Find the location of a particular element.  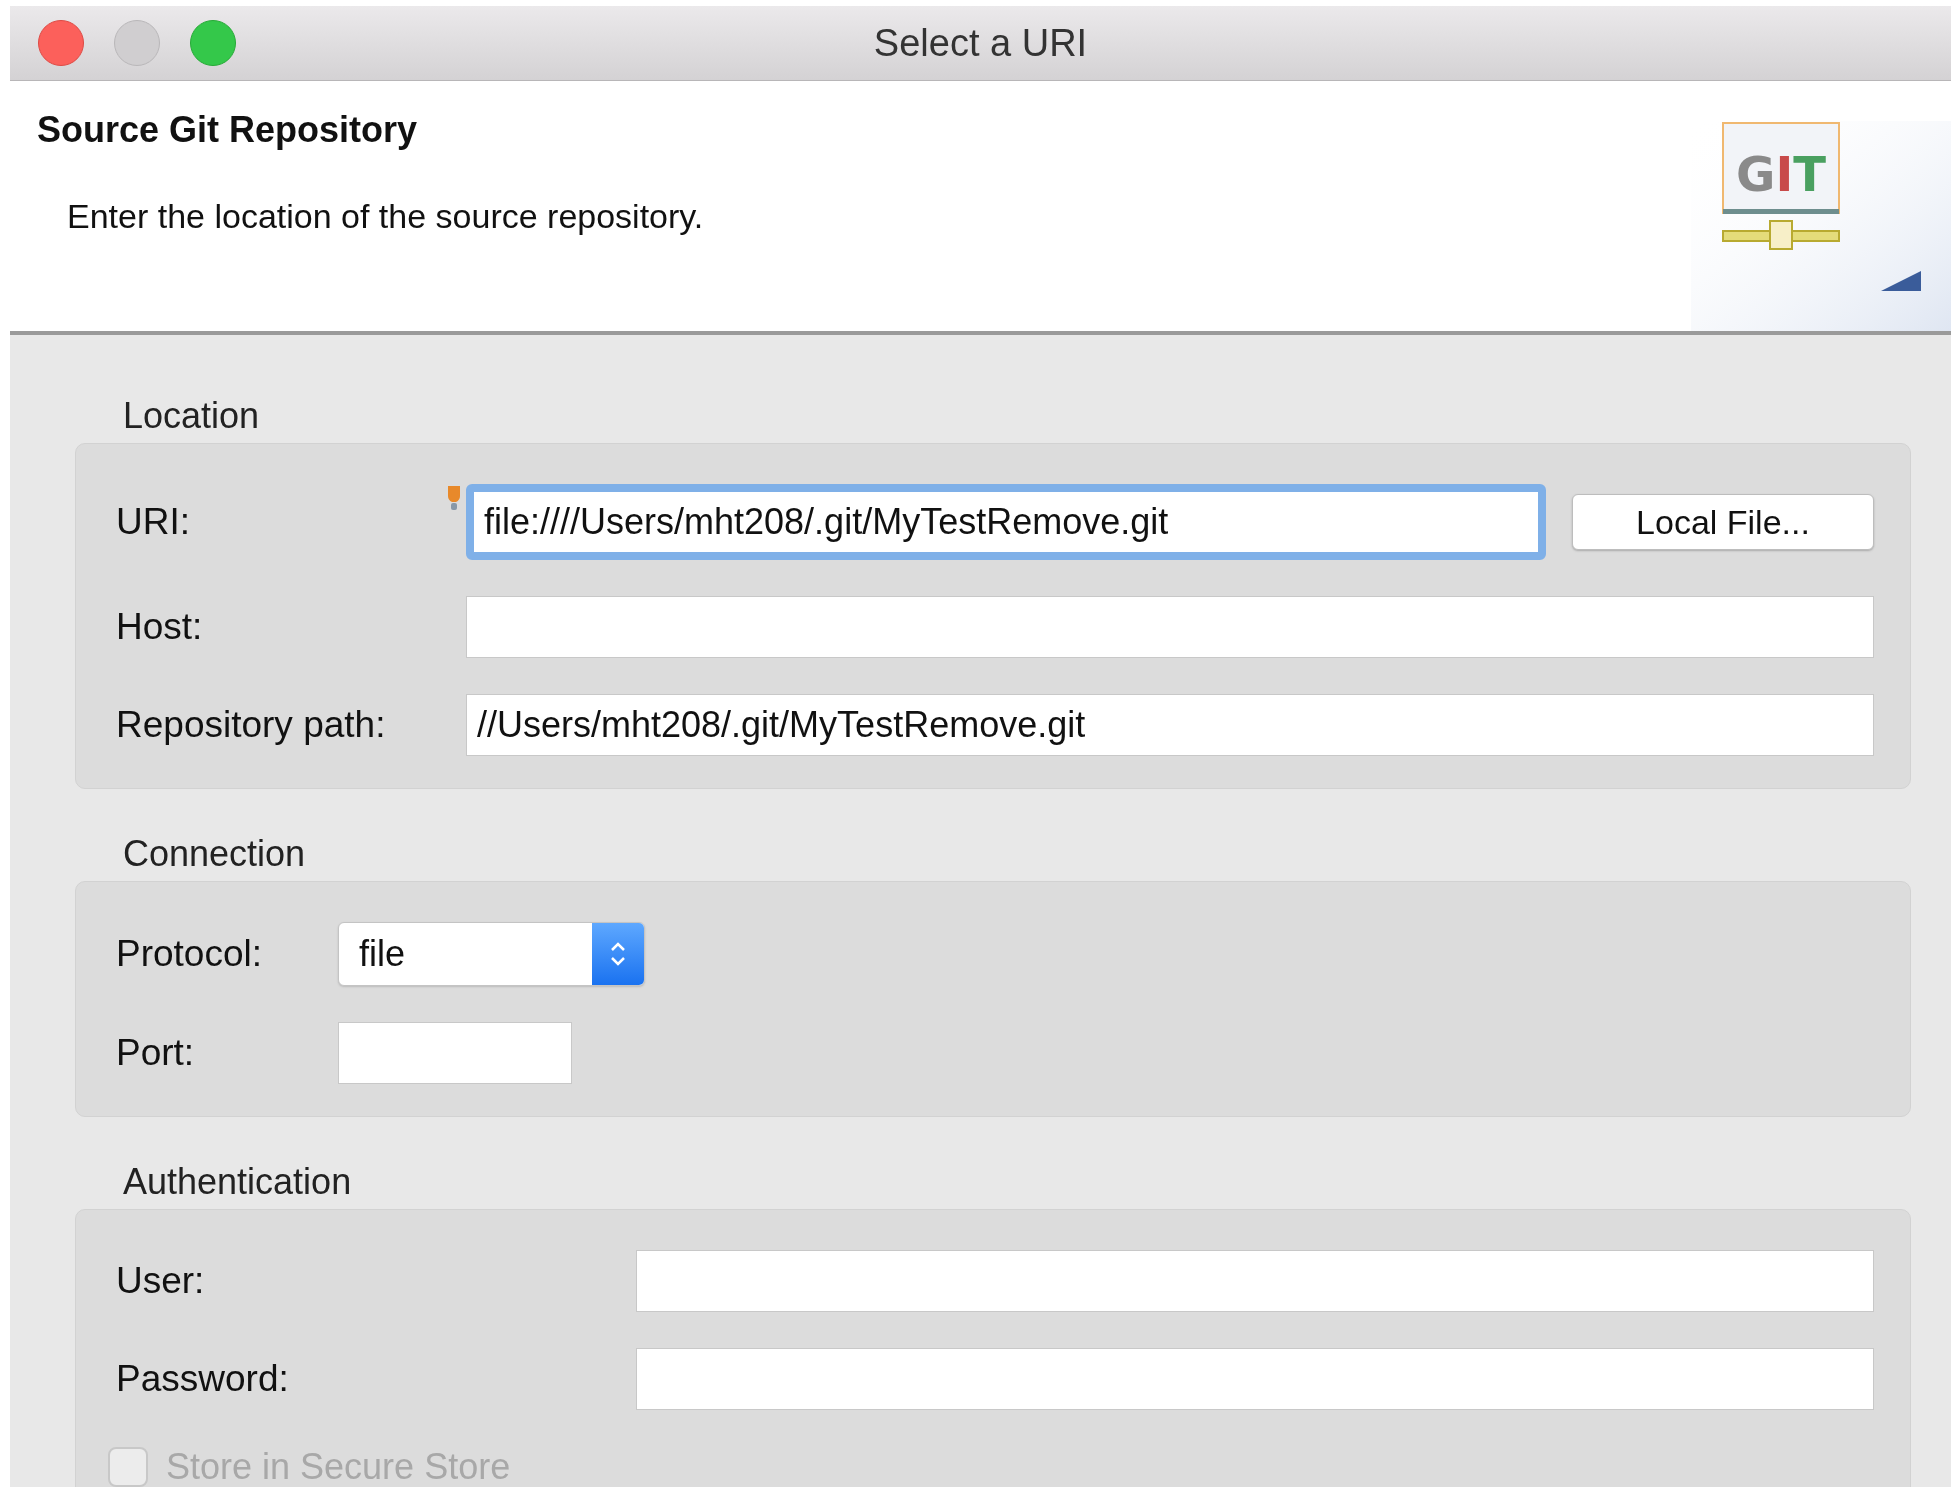

field-label: URI: is located at coordinates (153, 522).